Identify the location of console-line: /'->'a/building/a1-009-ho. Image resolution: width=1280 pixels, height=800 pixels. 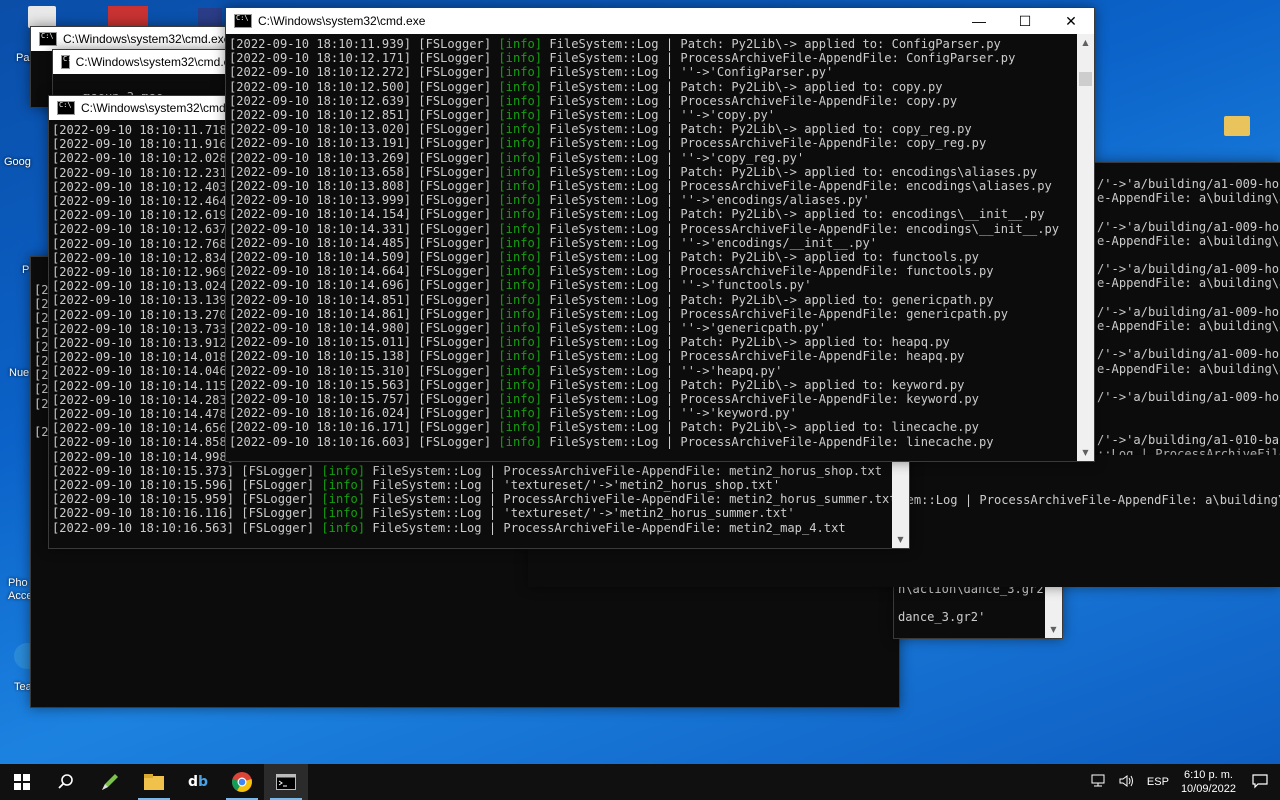
(1188, 354).